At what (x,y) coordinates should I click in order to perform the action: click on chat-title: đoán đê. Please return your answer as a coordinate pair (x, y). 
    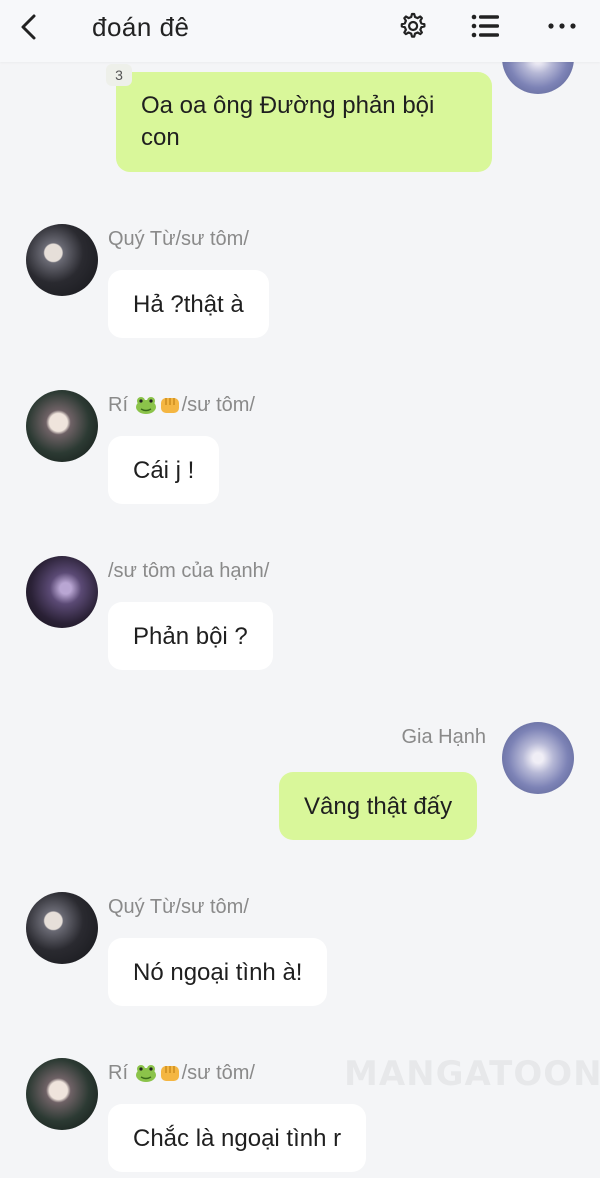
    Looking at the image, I should click on (141, 27).